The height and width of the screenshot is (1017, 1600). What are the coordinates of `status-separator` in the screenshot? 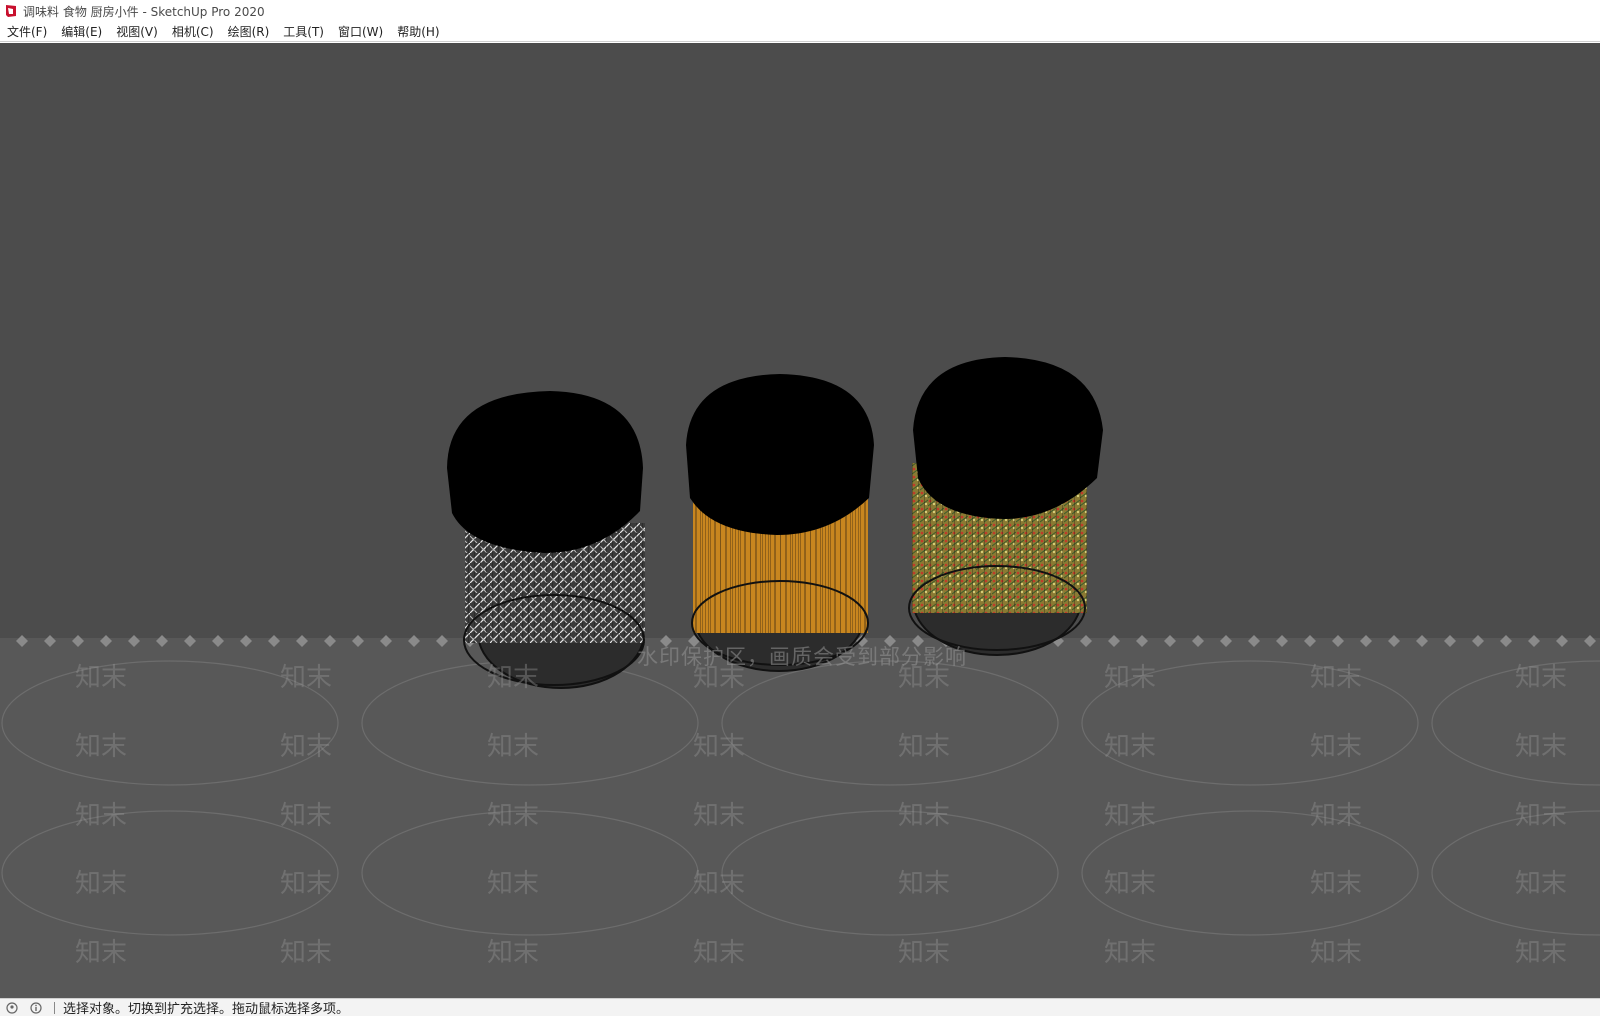 It's located at (54, 1007).